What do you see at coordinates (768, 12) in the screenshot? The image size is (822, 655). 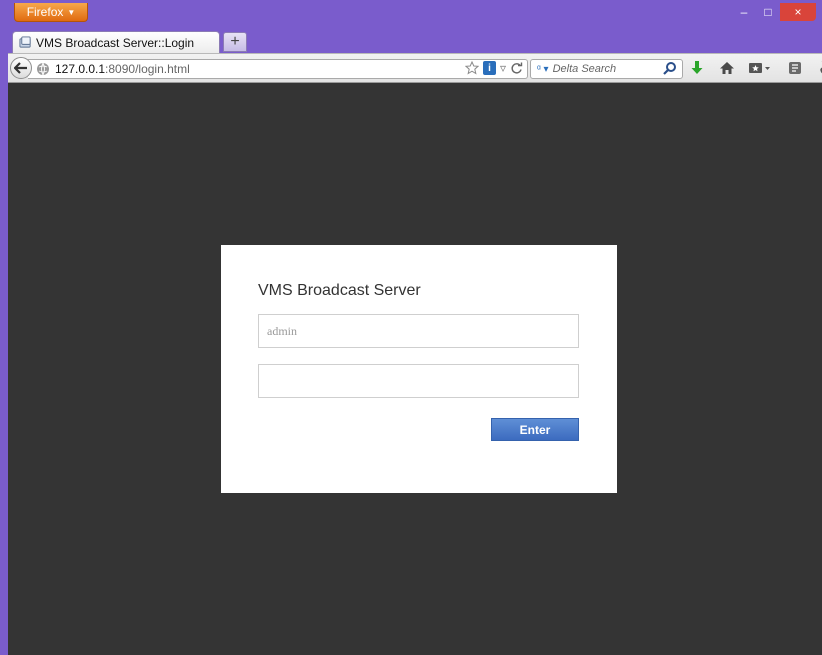 I see `maximize-button: □` at bounding box center [768, 12].